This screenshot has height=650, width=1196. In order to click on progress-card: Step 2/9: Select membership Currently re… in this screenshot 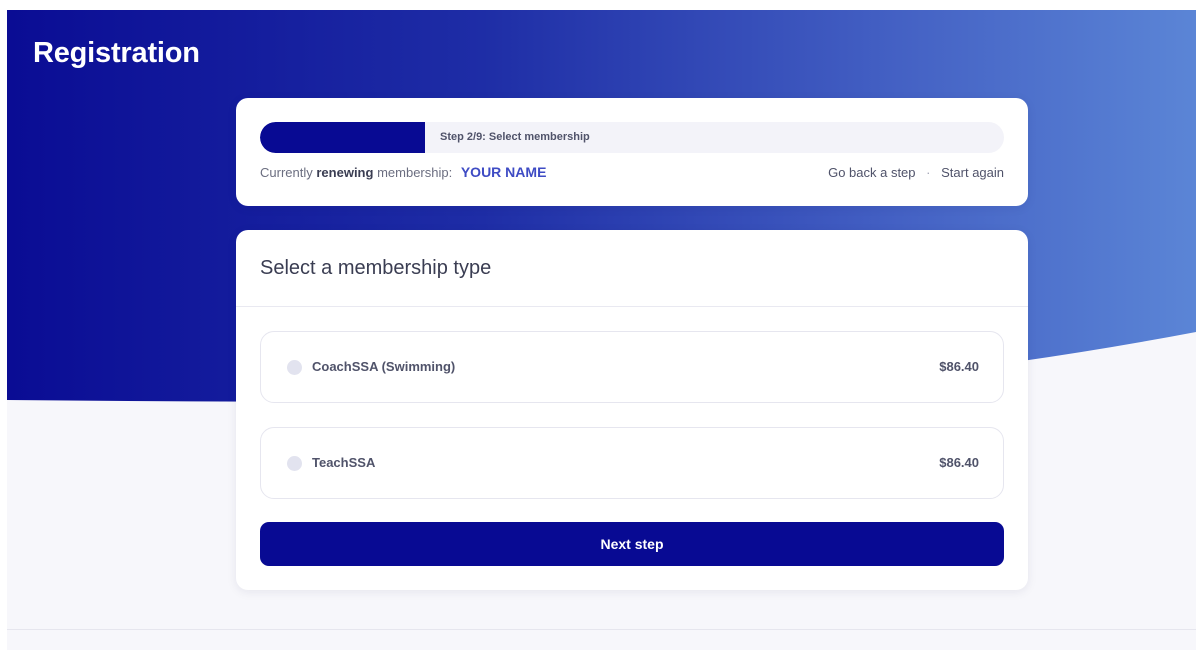, I will do `click(632, 152)`.